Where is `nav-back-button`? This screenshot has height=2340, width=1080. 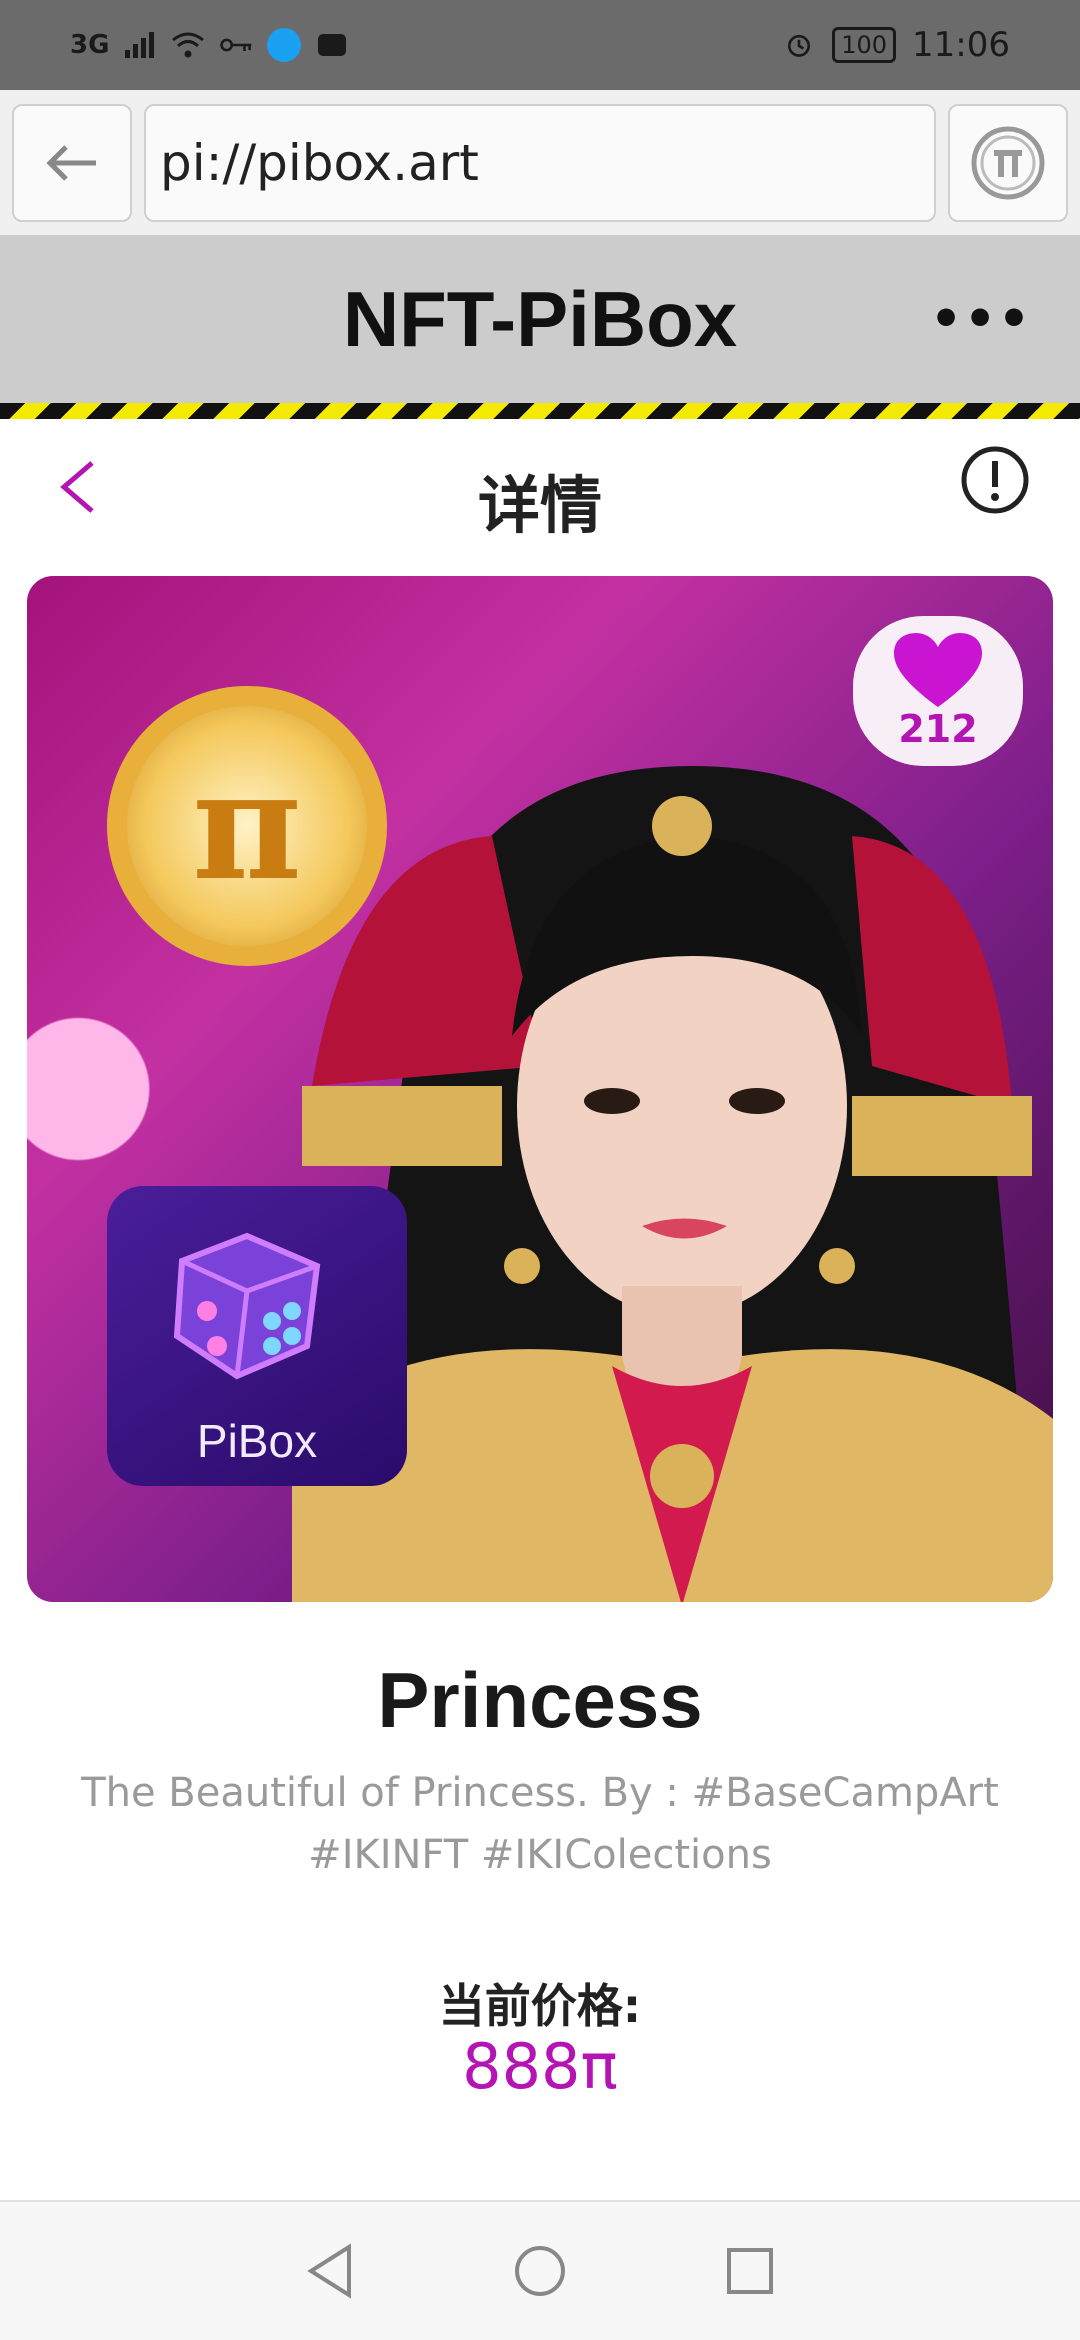
nav-back-button is located at coordinates (330, 2271).